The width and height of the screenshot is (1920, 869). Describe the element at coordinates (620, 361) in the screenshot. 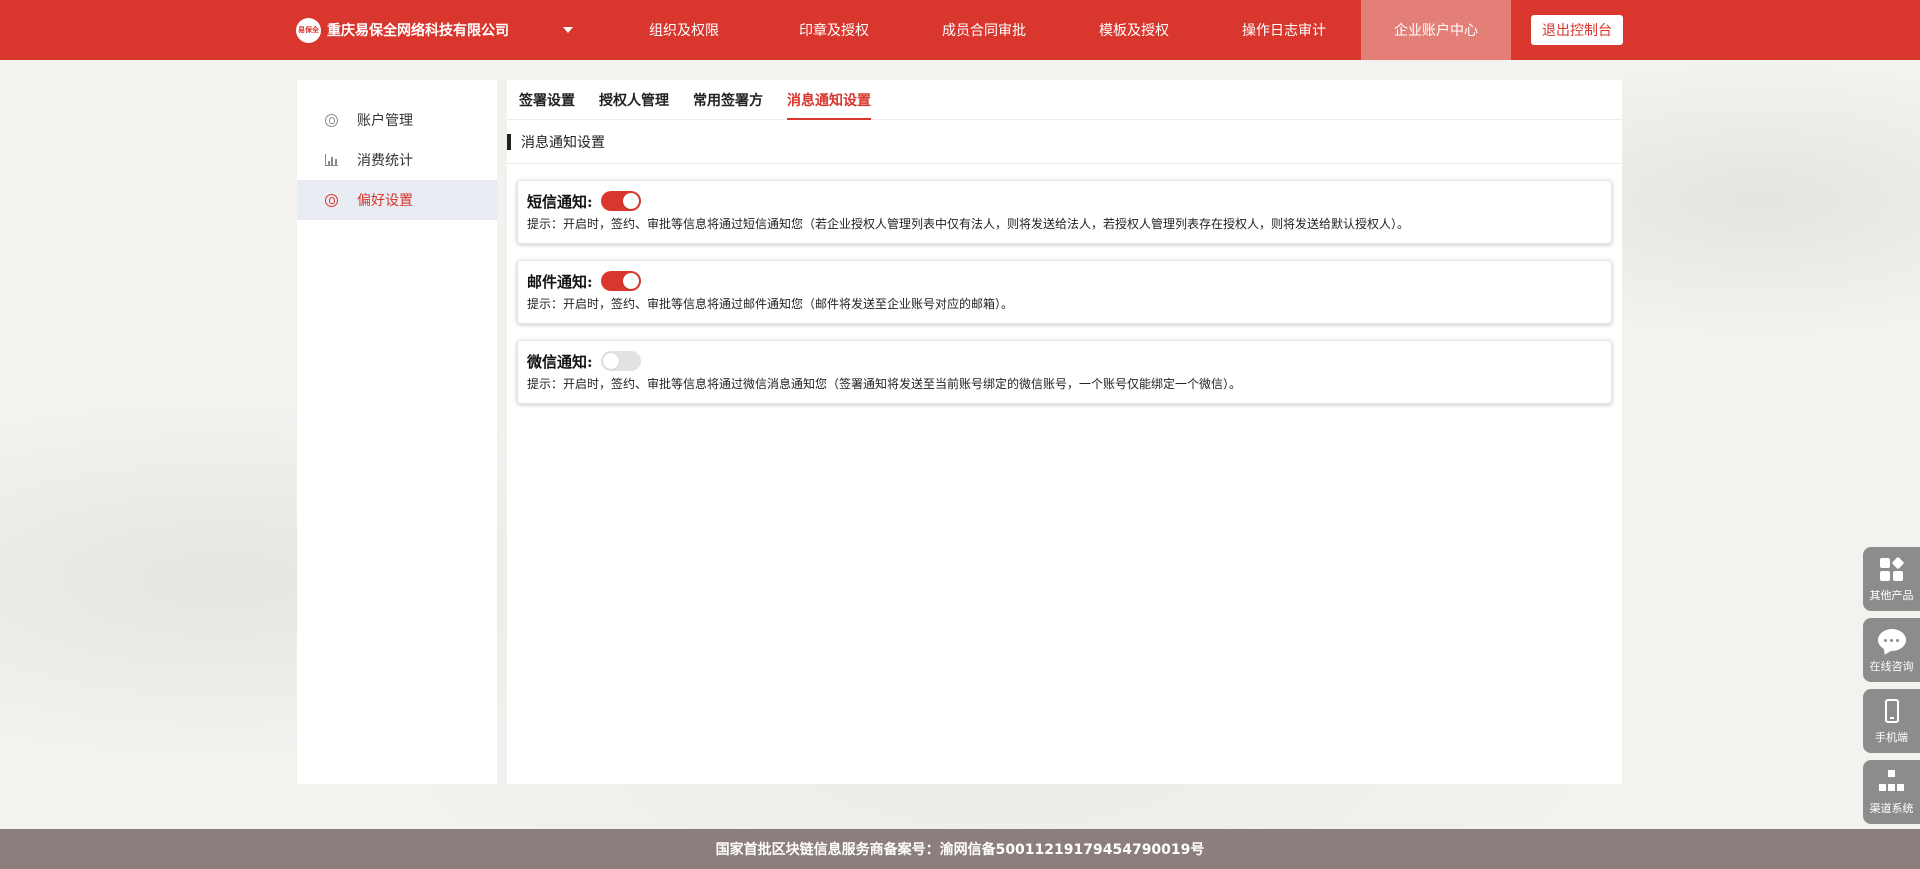

I see `wechat-notification-toggle` at that location.